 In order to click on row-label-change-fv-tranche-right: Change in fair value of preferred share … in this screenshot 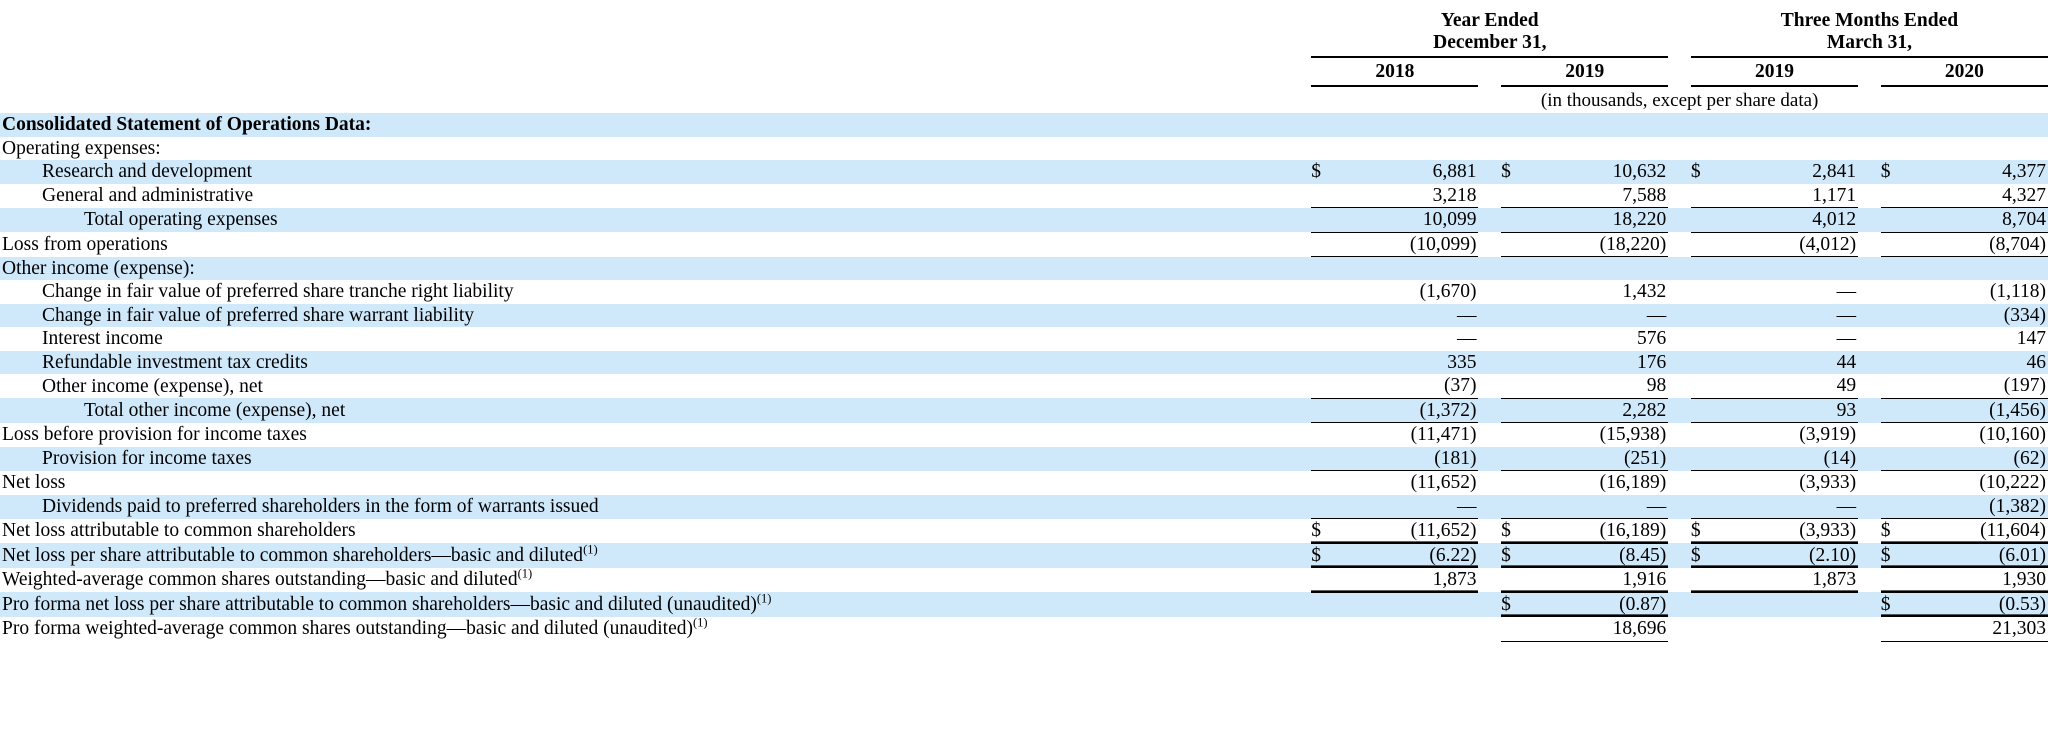, I will do `click(656, 292)`.